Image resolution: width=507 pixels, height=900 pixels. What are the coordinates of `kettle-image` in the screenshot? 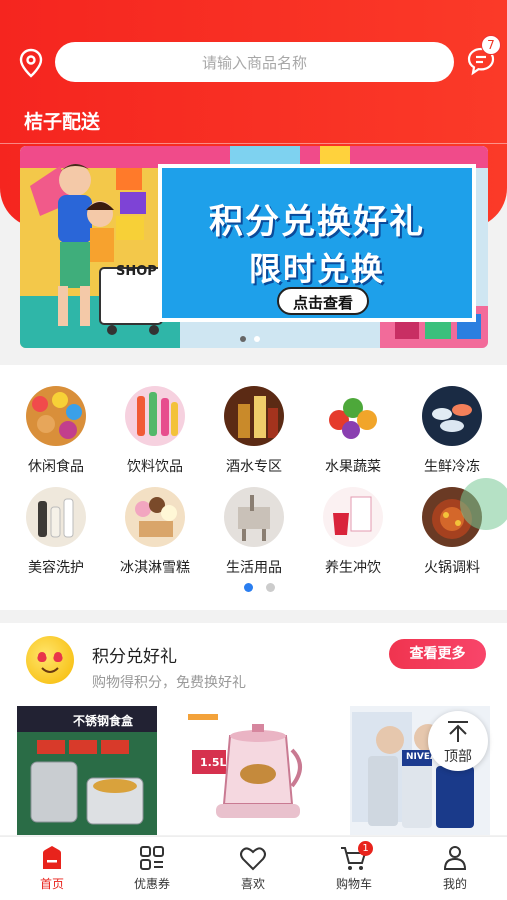 It's located at (252, 770).